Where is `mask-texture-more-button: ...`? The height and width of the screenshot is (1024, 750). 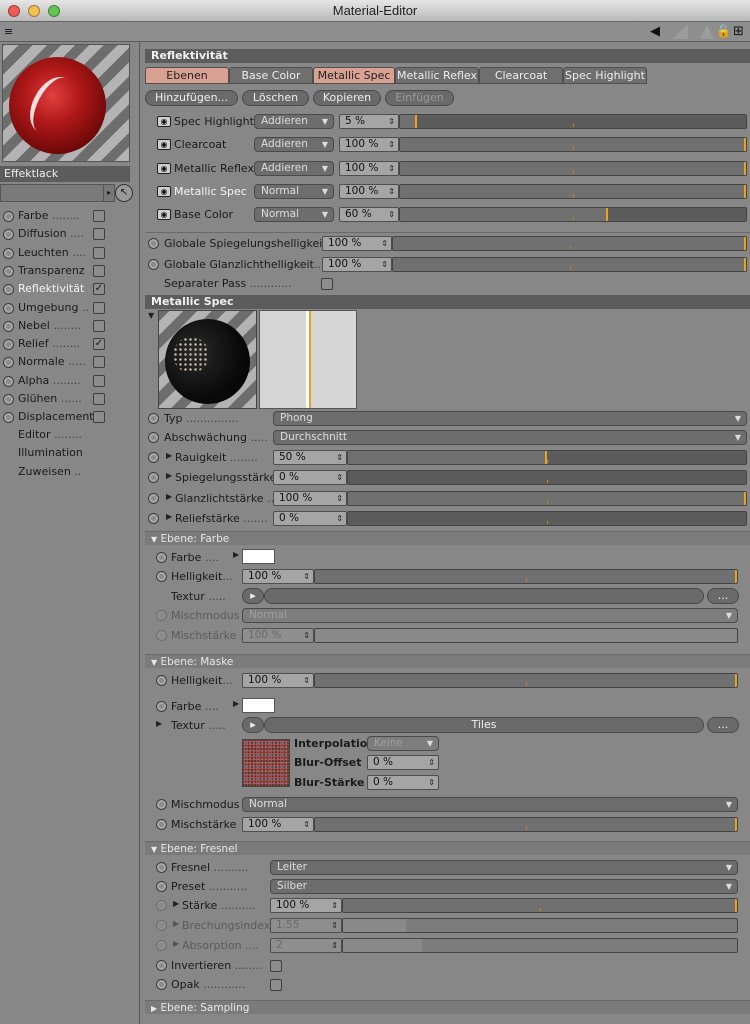
mask-texture-more-button: ... is located at coordinates (723, 725).